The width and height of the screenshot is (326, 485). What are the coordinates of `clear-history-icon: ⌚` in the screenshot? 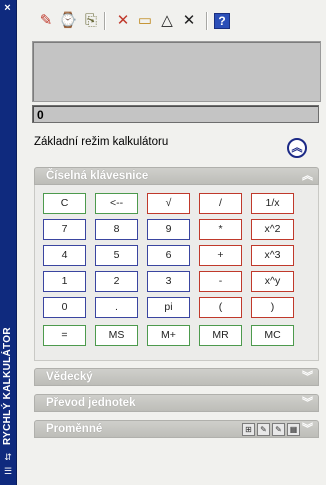 It's located at (68, 21).